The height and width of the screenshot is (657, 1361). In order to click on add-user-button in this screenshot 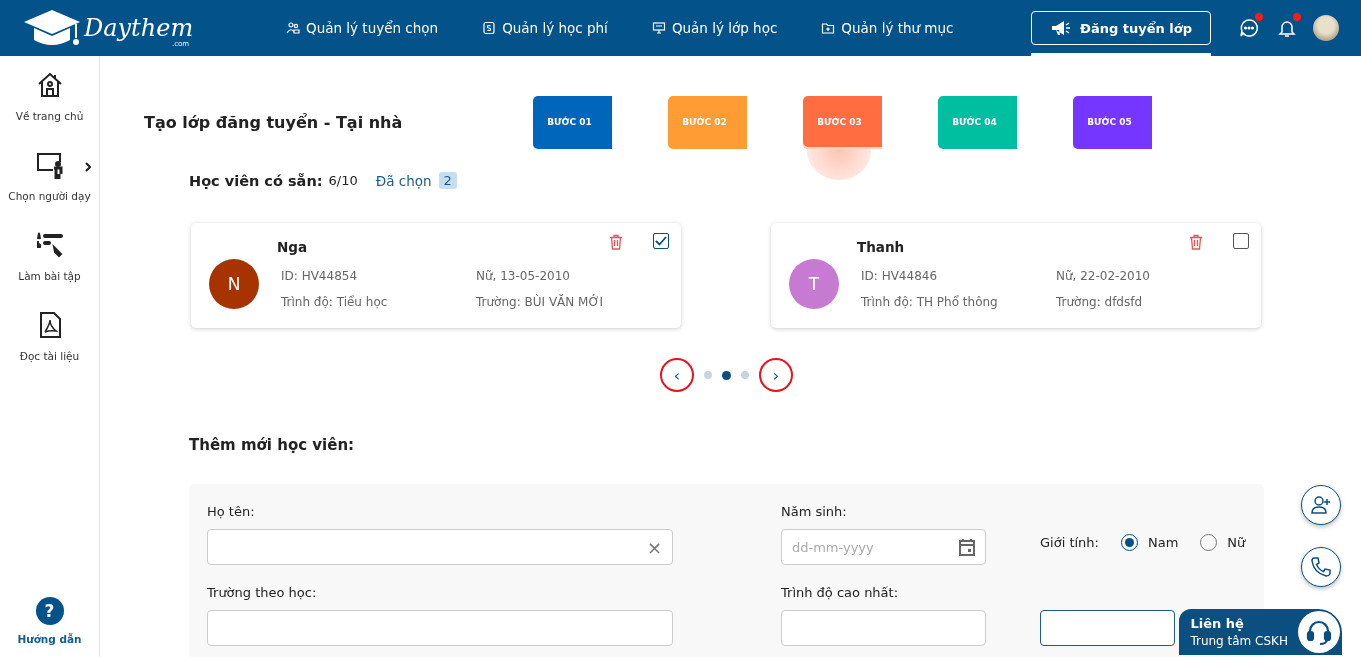, I will do `click(1321, 505)`.